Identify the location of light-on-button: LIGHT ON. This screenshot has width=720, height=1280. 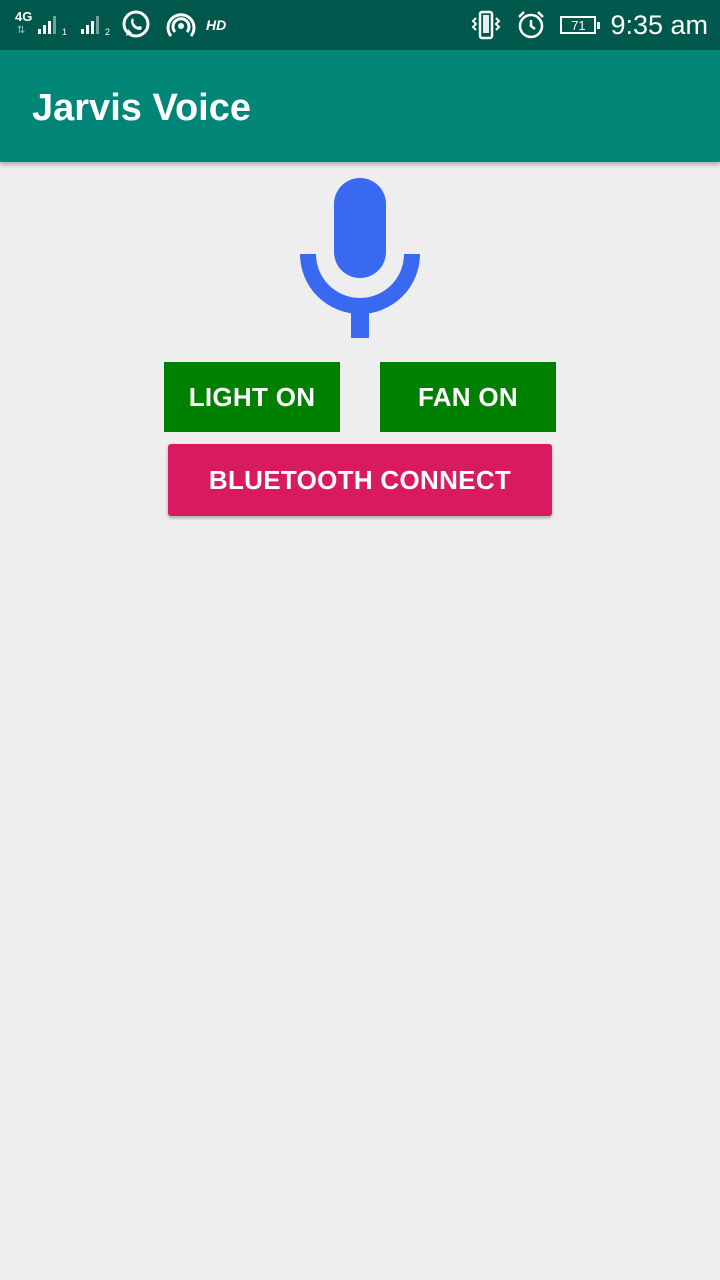
(252, 397).